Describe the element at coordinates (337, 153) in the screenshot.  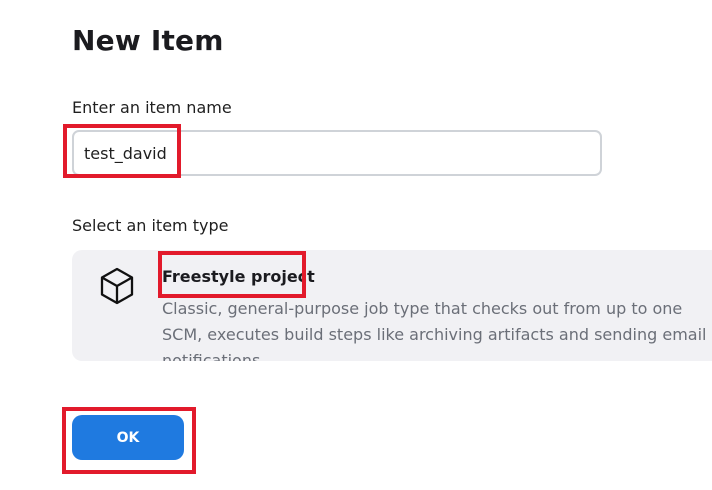
I see `item-name-input` at that location.